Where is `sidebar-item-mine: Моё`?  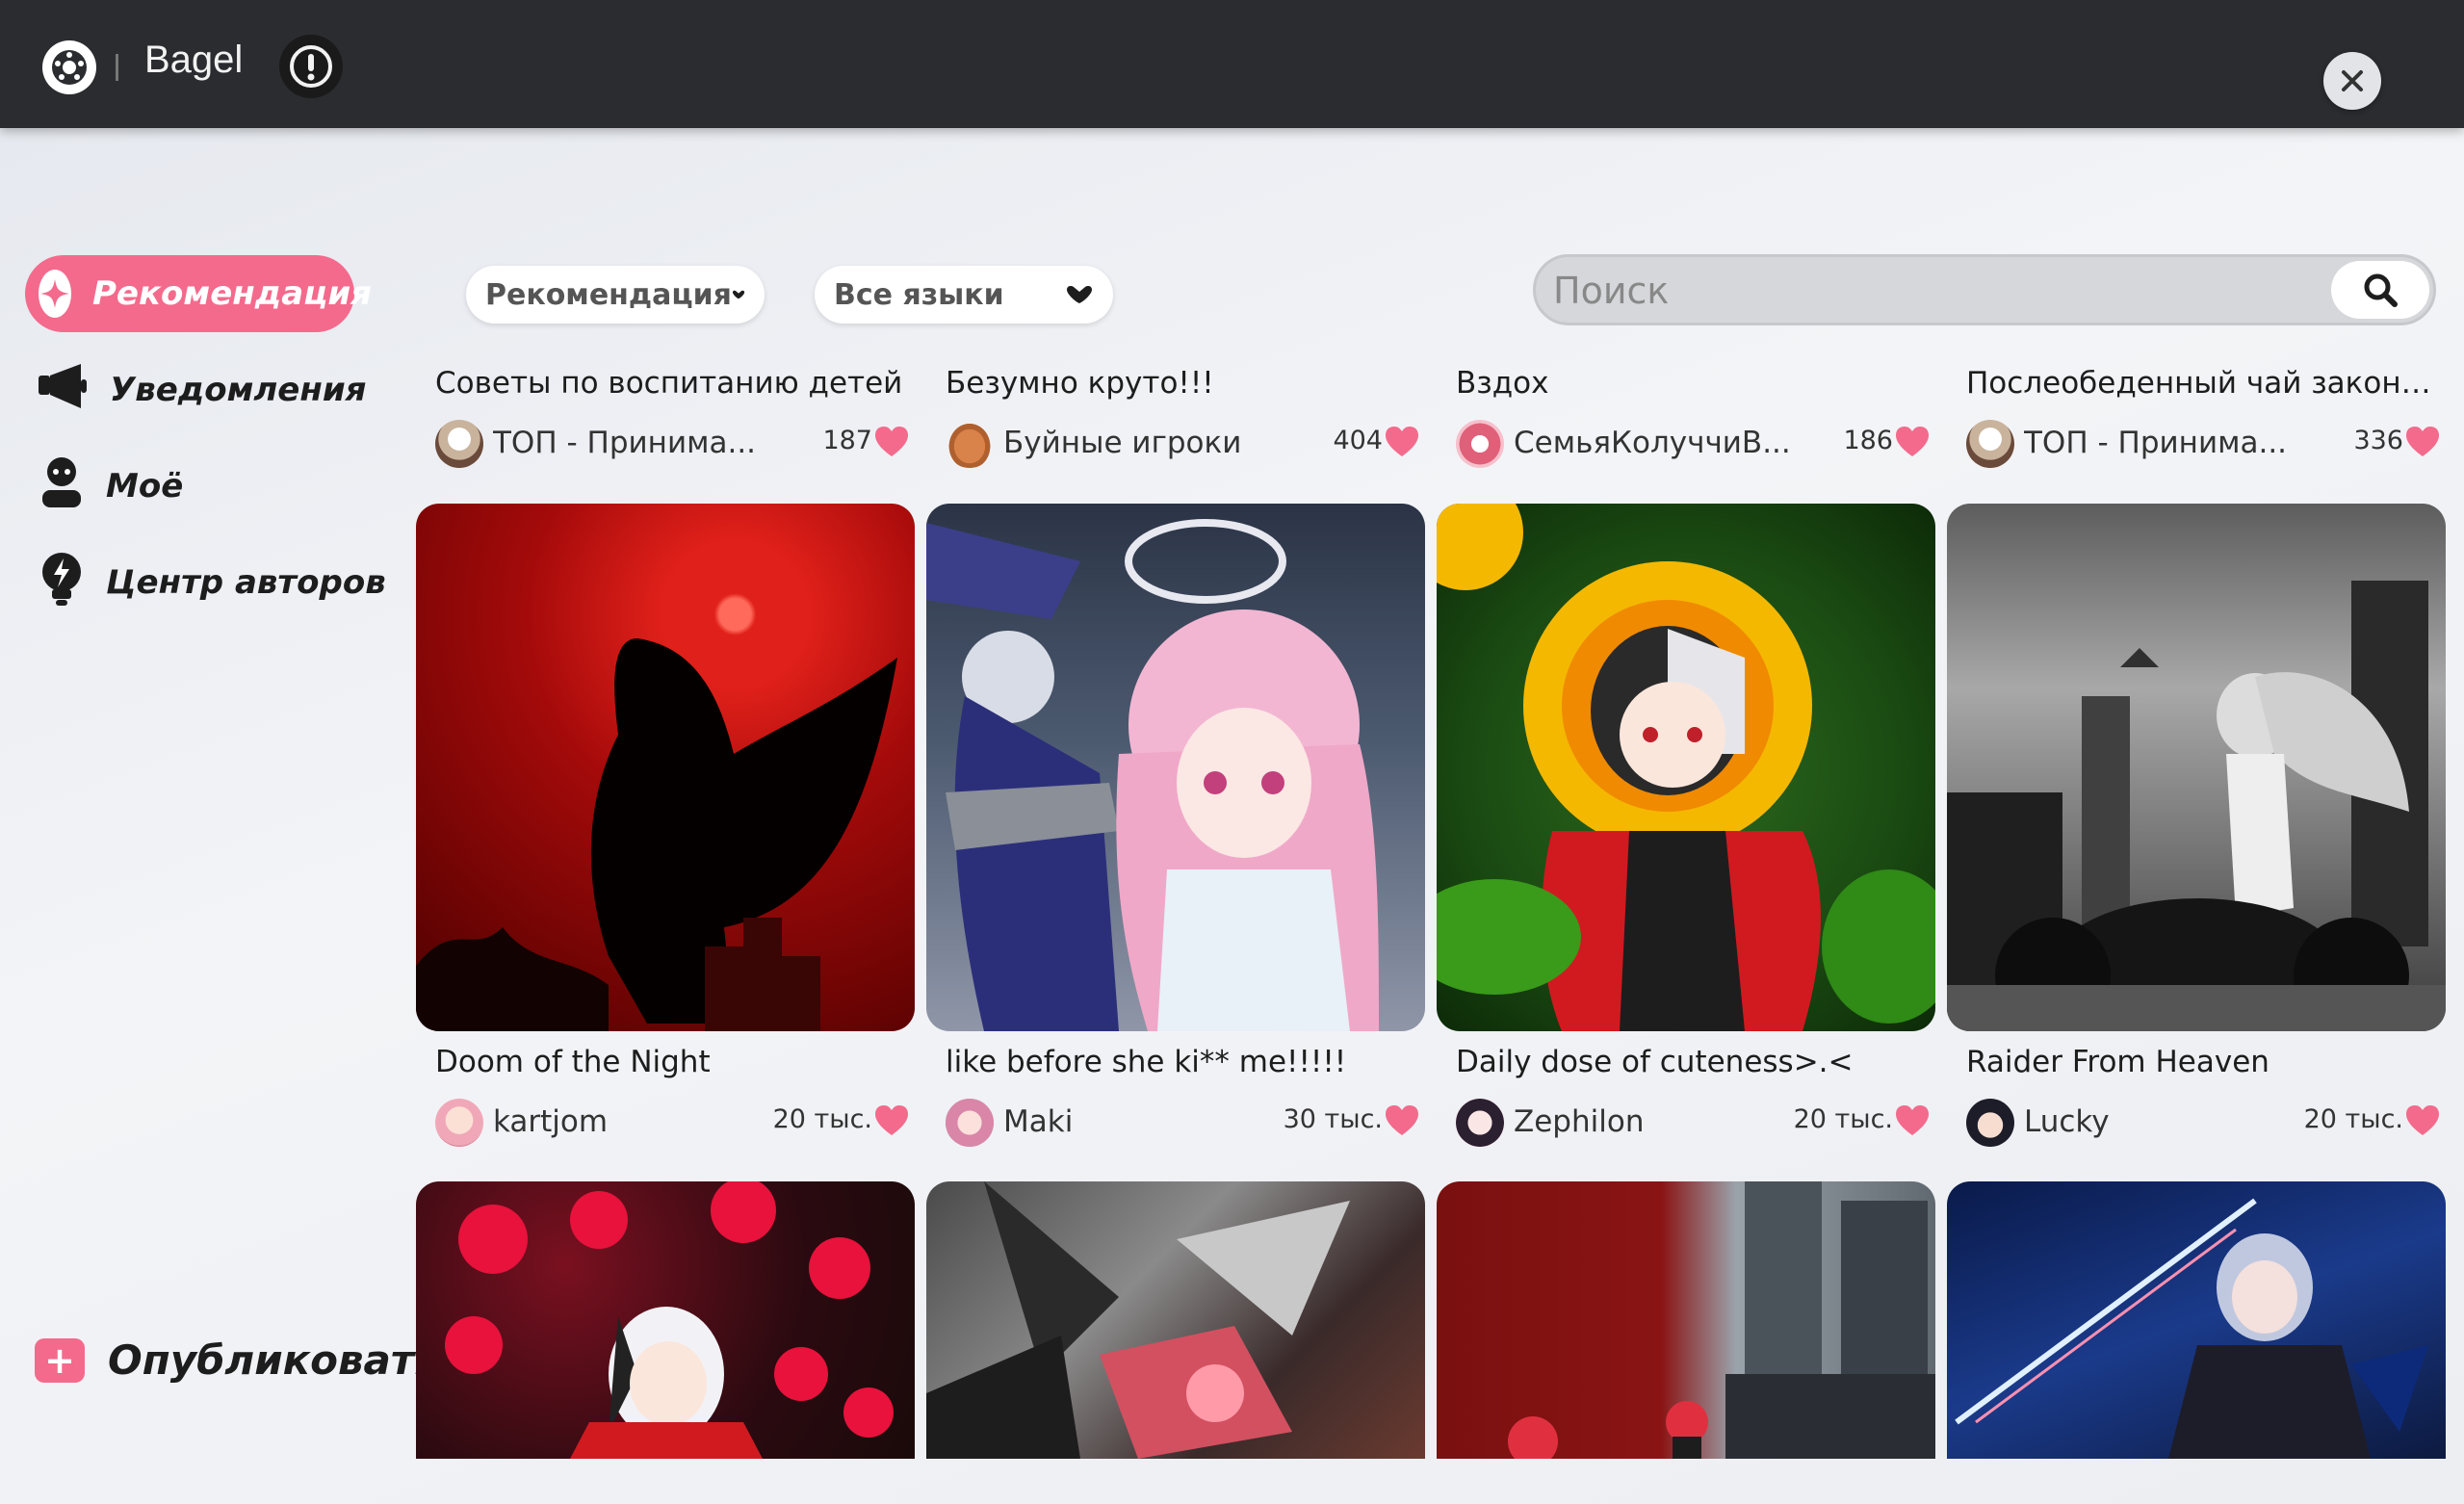
sidebar-item-mine: Моё is located at coordinates (111, 486).